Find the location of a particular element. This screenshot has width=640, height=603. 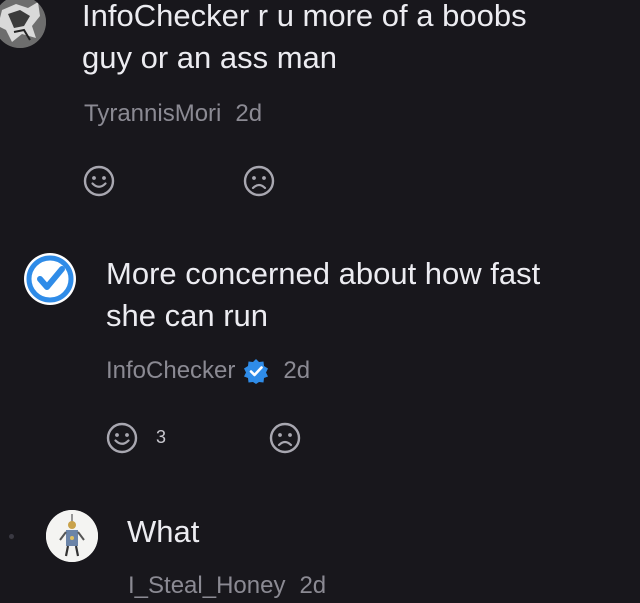

user-avatar-figure-icon is located at coordinates (72, 536).